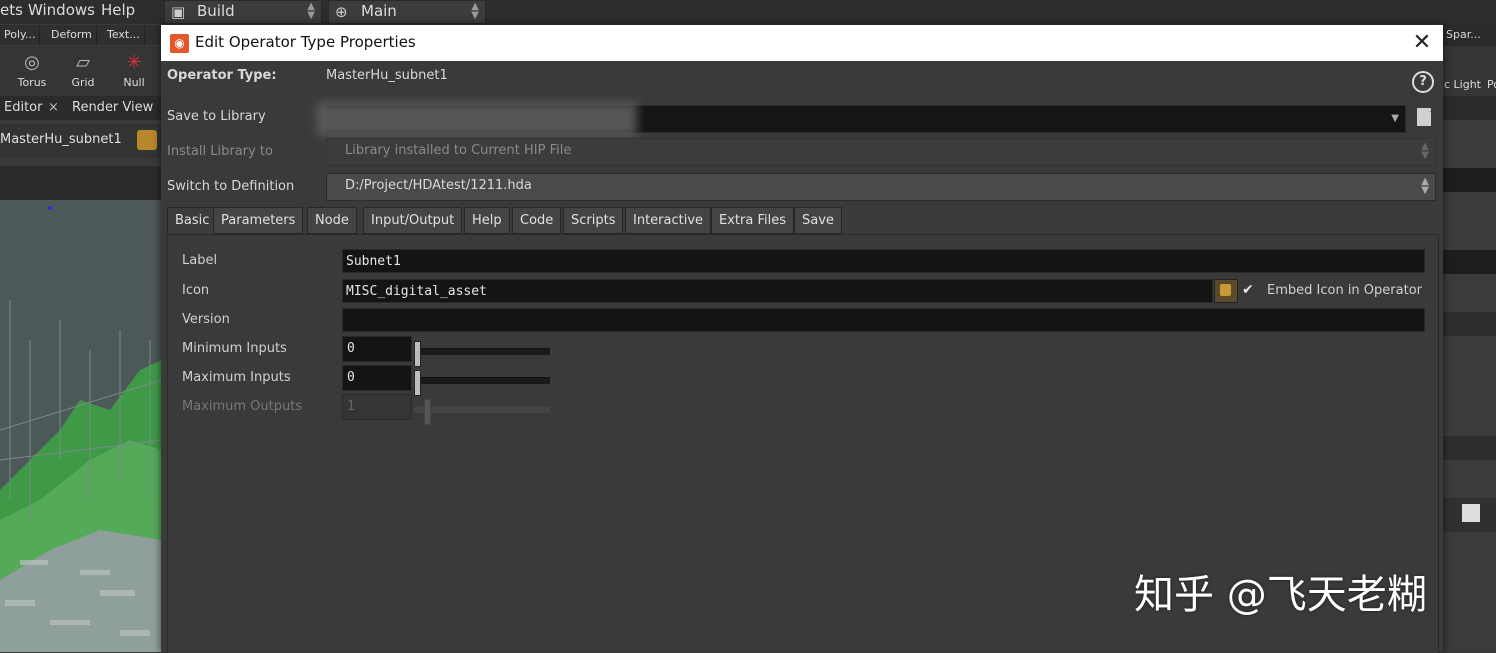  I want to click on embed-icon-label: Embed Icon in Operator, so click(1344, 290).